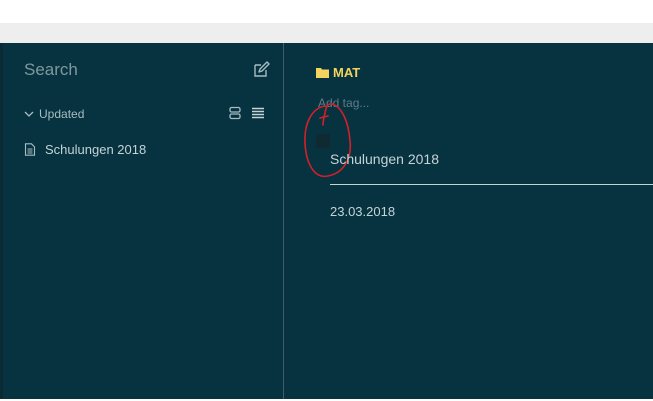 Image resolution: width=653 pixels, height=401 pixels. I want to click on tag-input, so click(418, 103).